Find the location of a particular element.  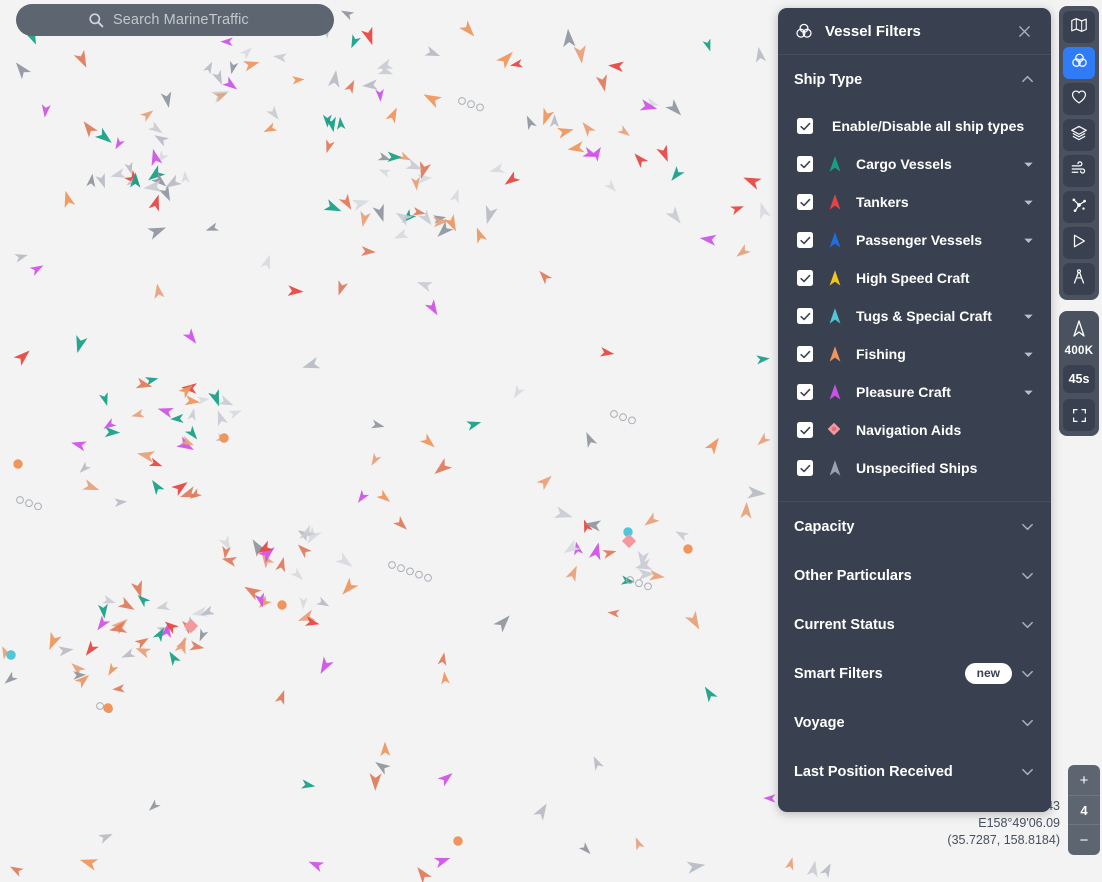

toolbar-button-weather-wind is located at coordinates (1079, 171).